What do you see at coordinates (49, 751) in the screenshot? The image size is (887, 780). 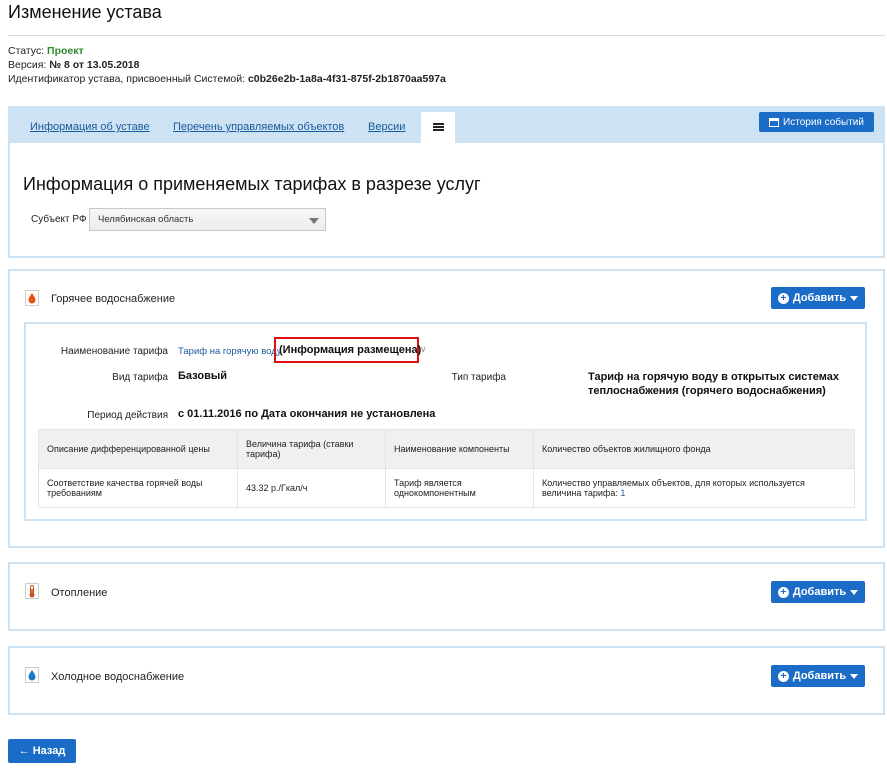 I see `back-label: Назад` at bounding box center [49, 751].